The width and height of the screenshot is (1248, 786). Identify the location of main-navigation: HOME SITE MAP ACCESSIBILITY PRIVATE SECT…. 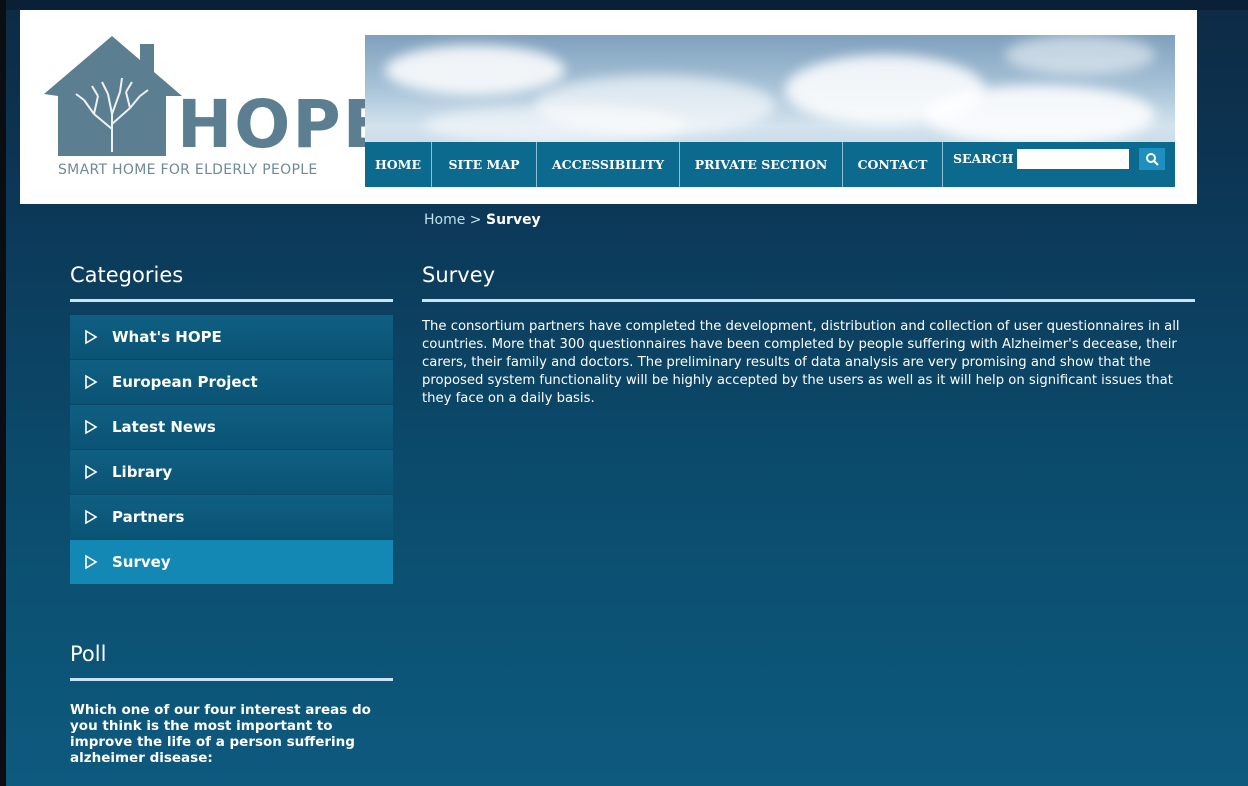
(770, 164).